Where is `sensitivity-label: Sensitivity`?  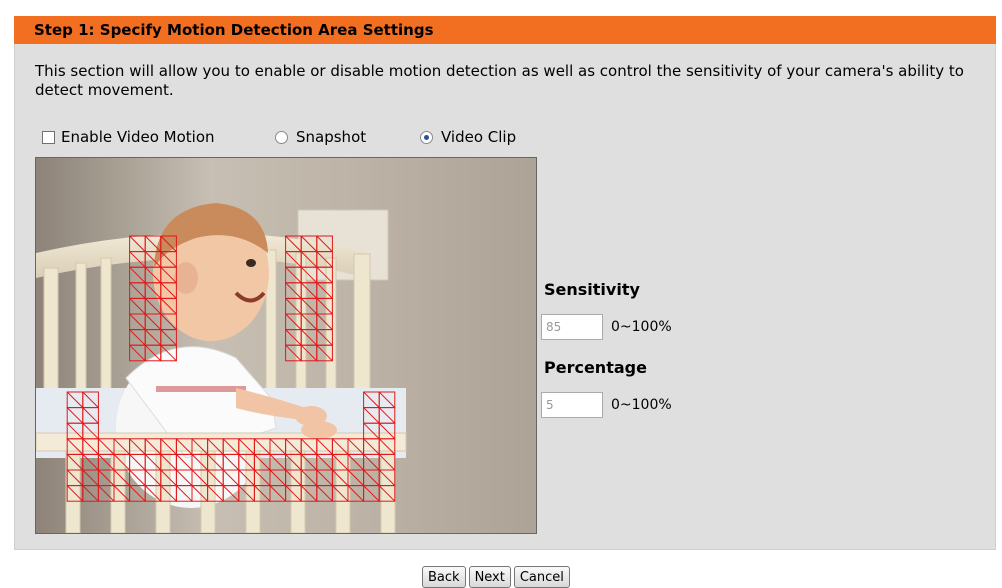
sensitivity-label: Sensitivity is located at coordinates (592, 289).